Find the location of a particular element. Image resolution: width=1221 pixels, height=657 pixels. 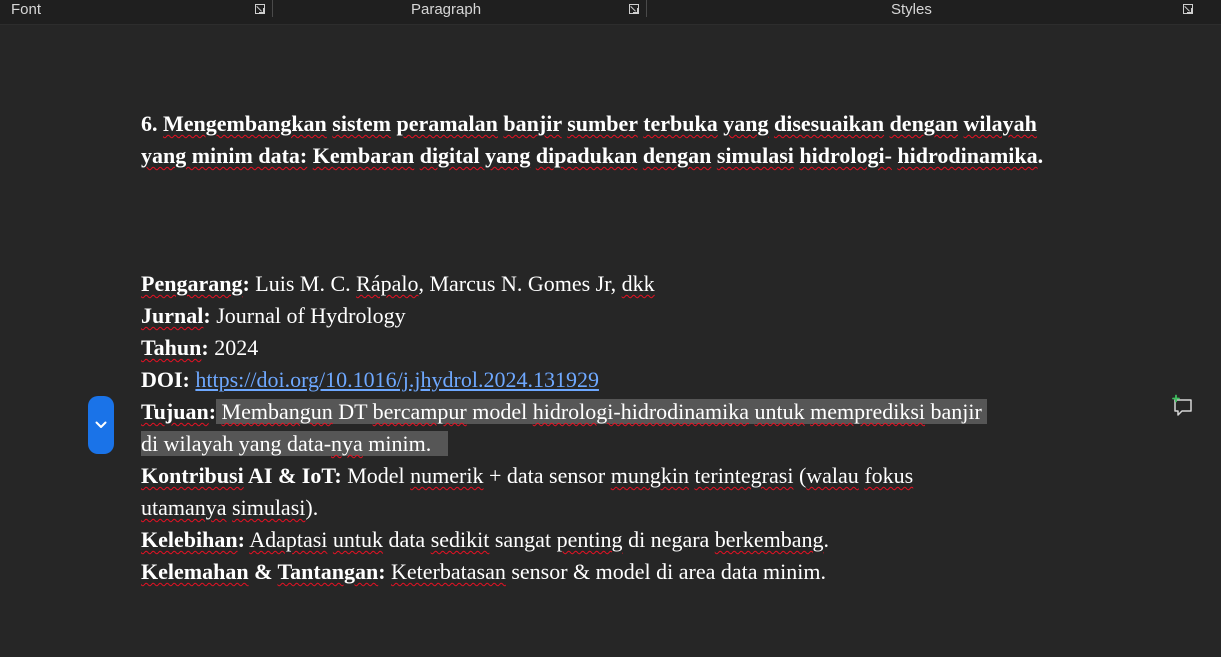

heading-period: . is located at coordinates (1040, 155).